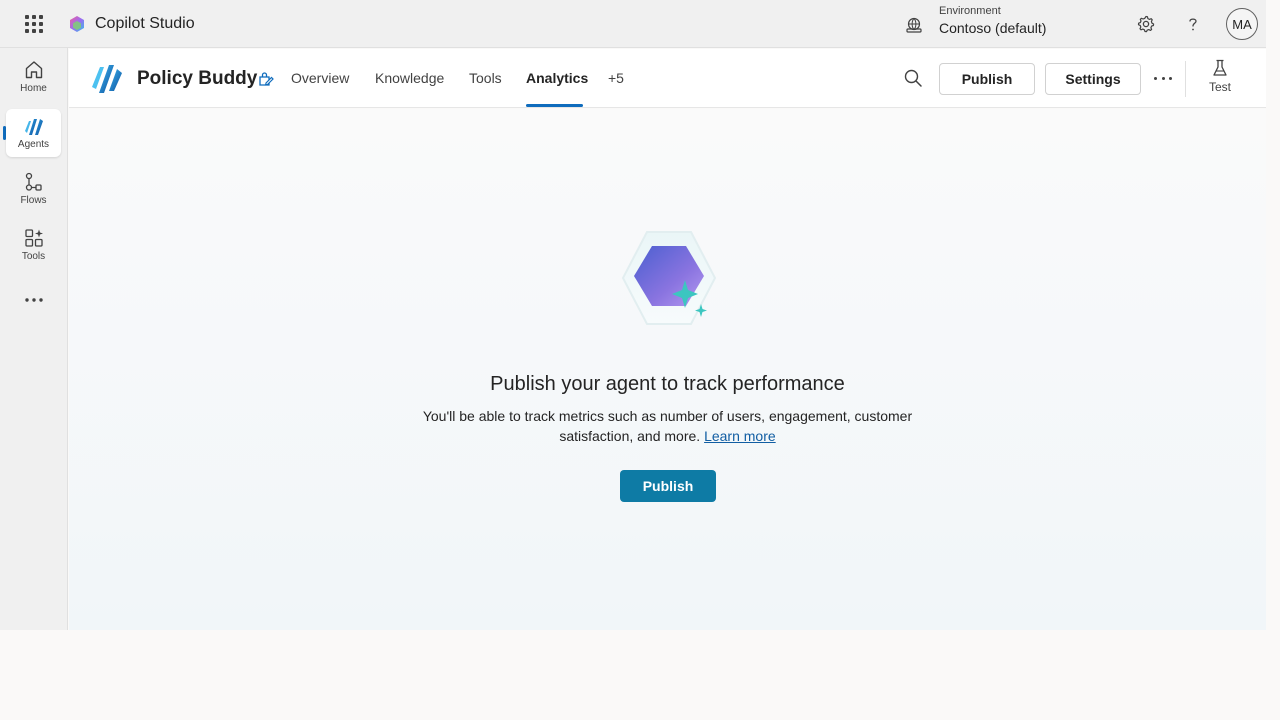 Image resolution: width=1280 pixels, height=720 pixels. Describe the element at coordinates (265, 79) in the screenshot. I see `agent-edit-status-icon` at that location.